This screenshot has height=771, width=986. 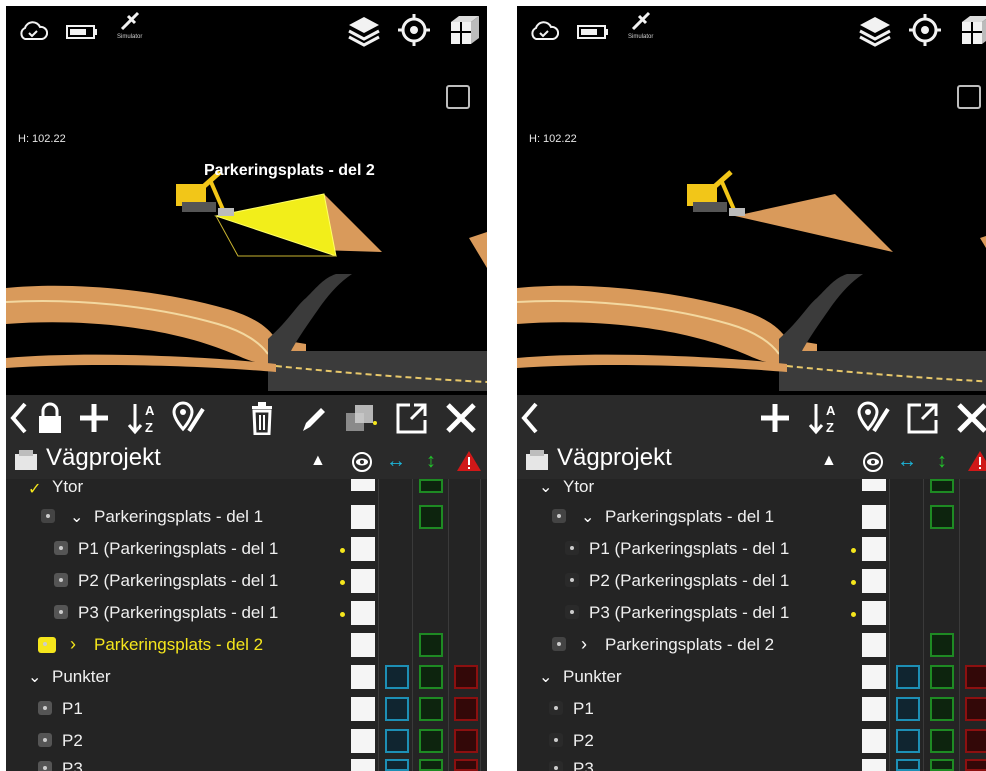 I want to click on expanded-chevron-icon: ✓, so click(x=34, y=489).